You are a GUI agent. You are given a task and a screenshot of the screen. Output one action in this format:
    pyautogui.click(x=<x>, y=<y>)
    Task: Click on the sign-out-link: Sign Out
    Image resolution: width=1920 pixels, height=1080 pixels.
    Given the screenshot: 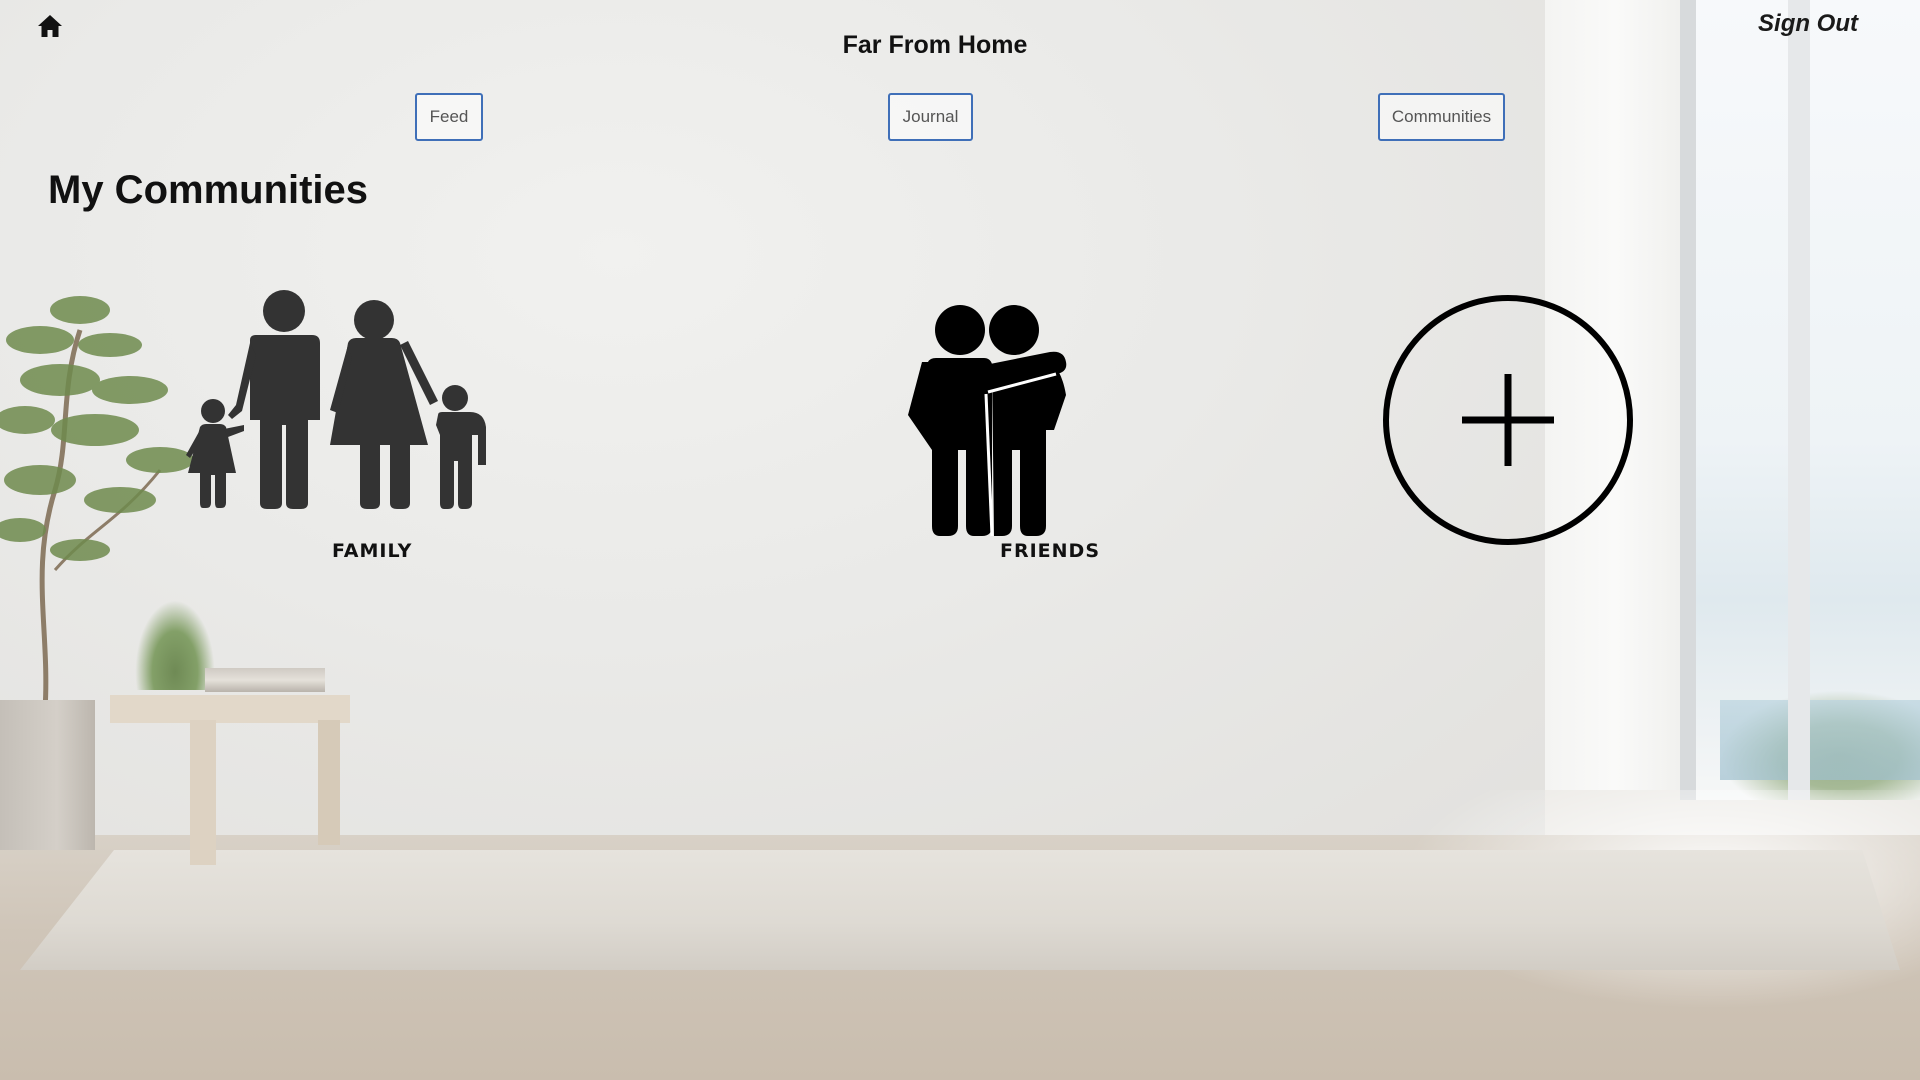 What is the action you would take?
    pyautogui.click(x=1808, y=24)
    